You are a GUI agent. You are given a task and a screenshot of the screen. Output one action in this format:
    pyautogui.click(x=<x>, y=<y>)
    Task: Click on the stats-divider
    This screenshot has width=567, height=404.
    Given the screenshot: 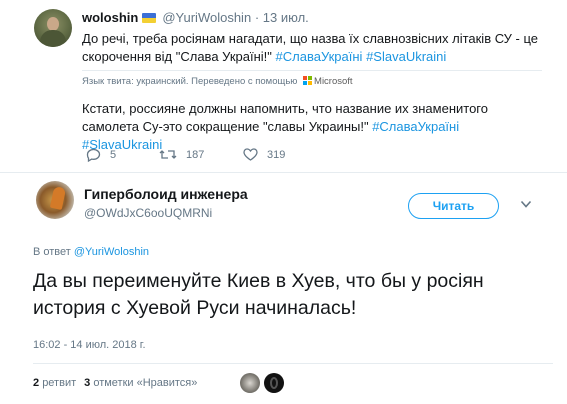 What is the action you would take?
    pyautogui.click(x=293, y=363)
    